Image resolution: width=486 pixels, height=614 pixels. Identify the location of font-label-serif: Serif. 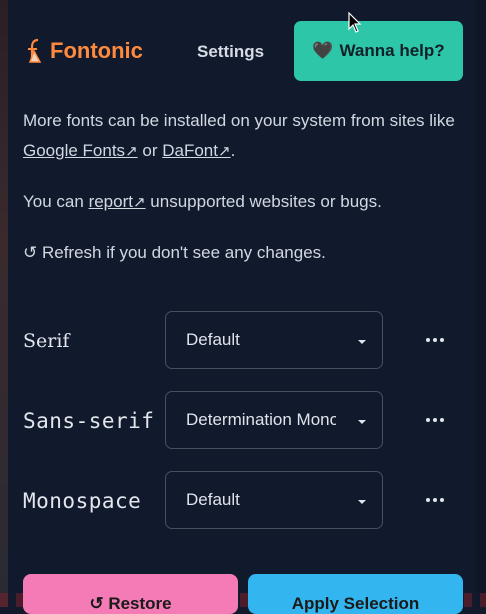
(46, 341).